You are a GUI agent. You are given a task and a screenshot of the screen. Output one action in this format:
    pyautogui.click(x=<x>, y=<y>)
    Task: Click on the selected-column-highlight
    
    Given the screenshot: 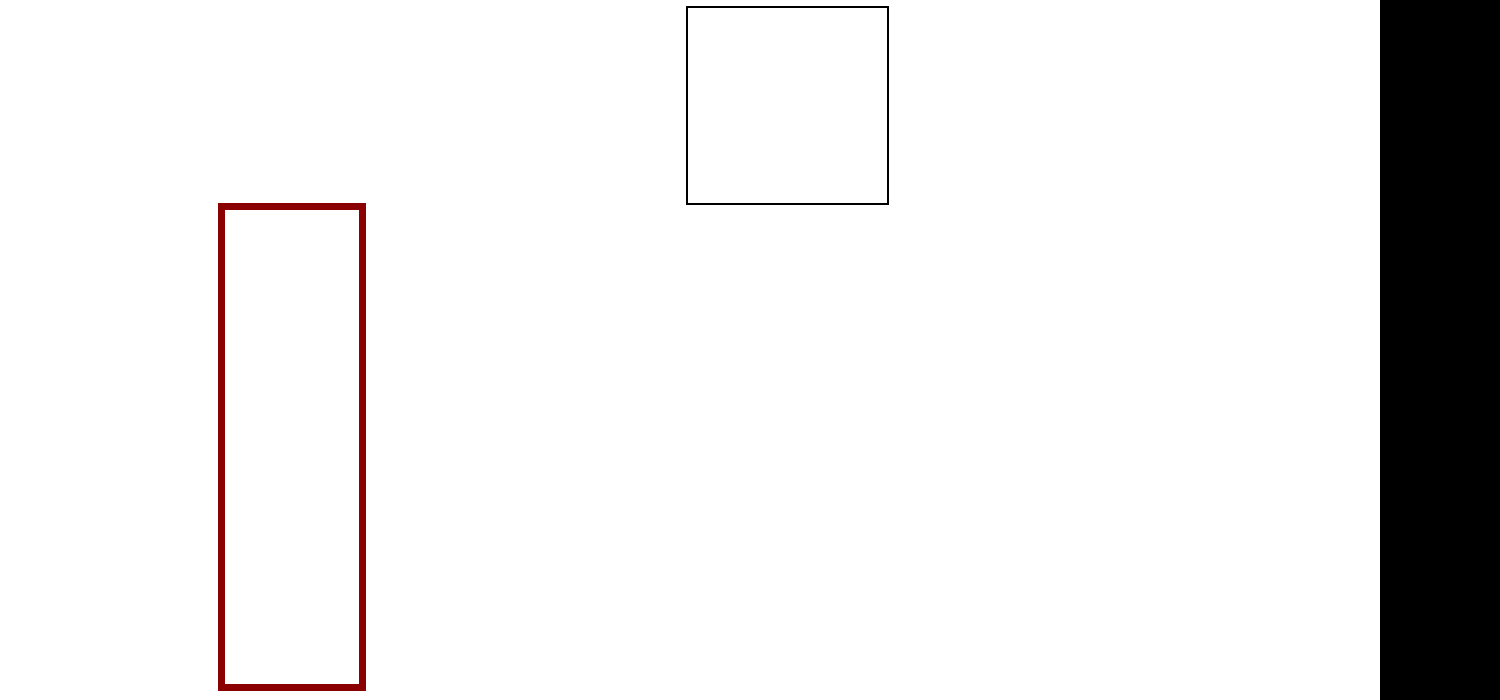 What is the action you would take?
    pyautogui.click(x=292, y=447)
    